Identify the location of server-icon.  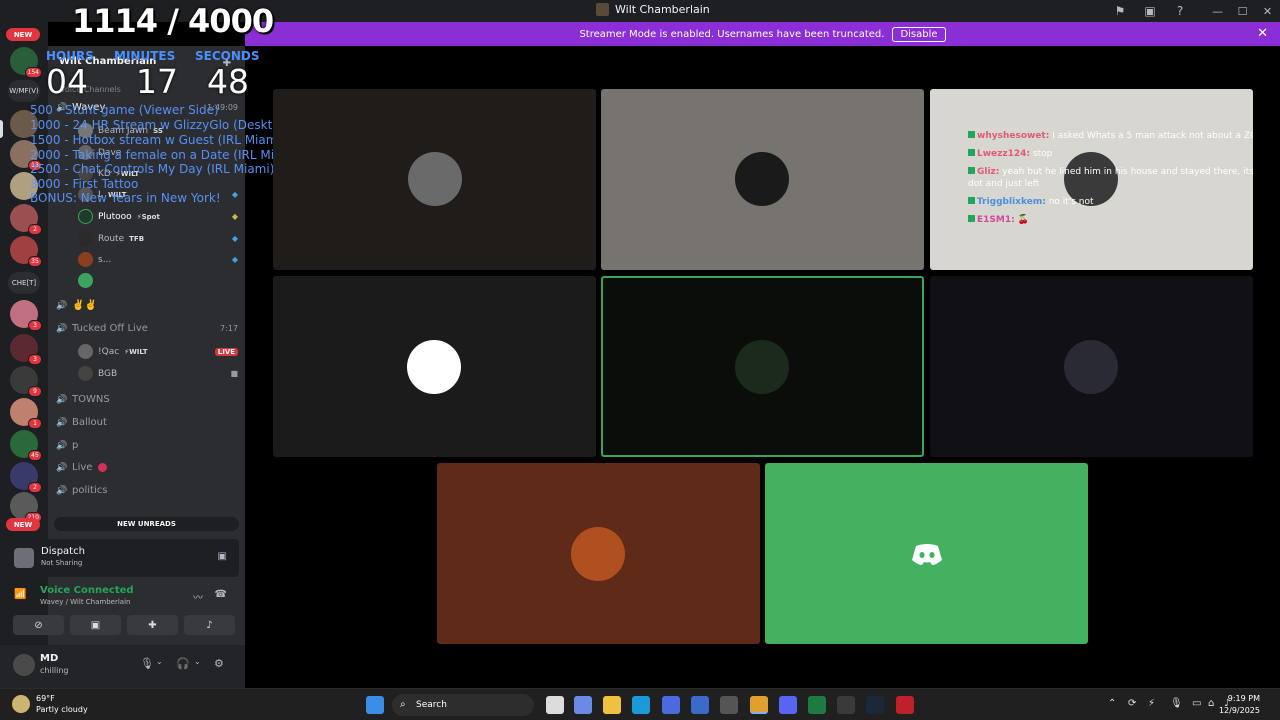
(602, 9).